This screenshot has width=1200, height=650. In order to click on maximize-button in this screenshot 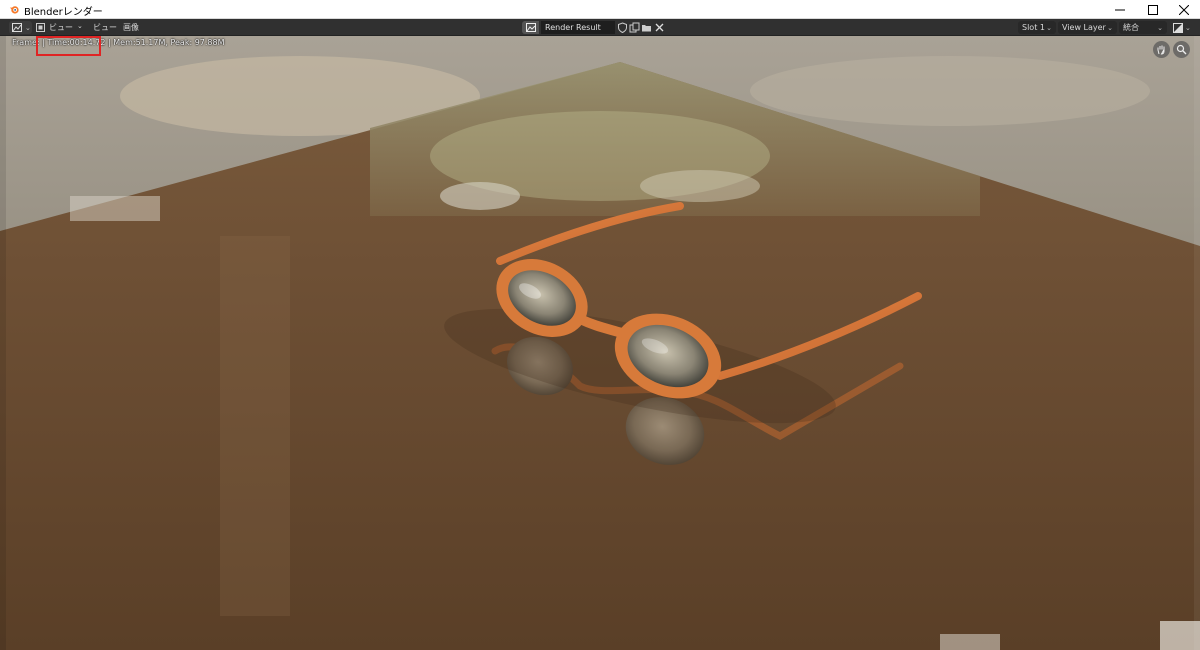, I will do `click(1152, 9)`.